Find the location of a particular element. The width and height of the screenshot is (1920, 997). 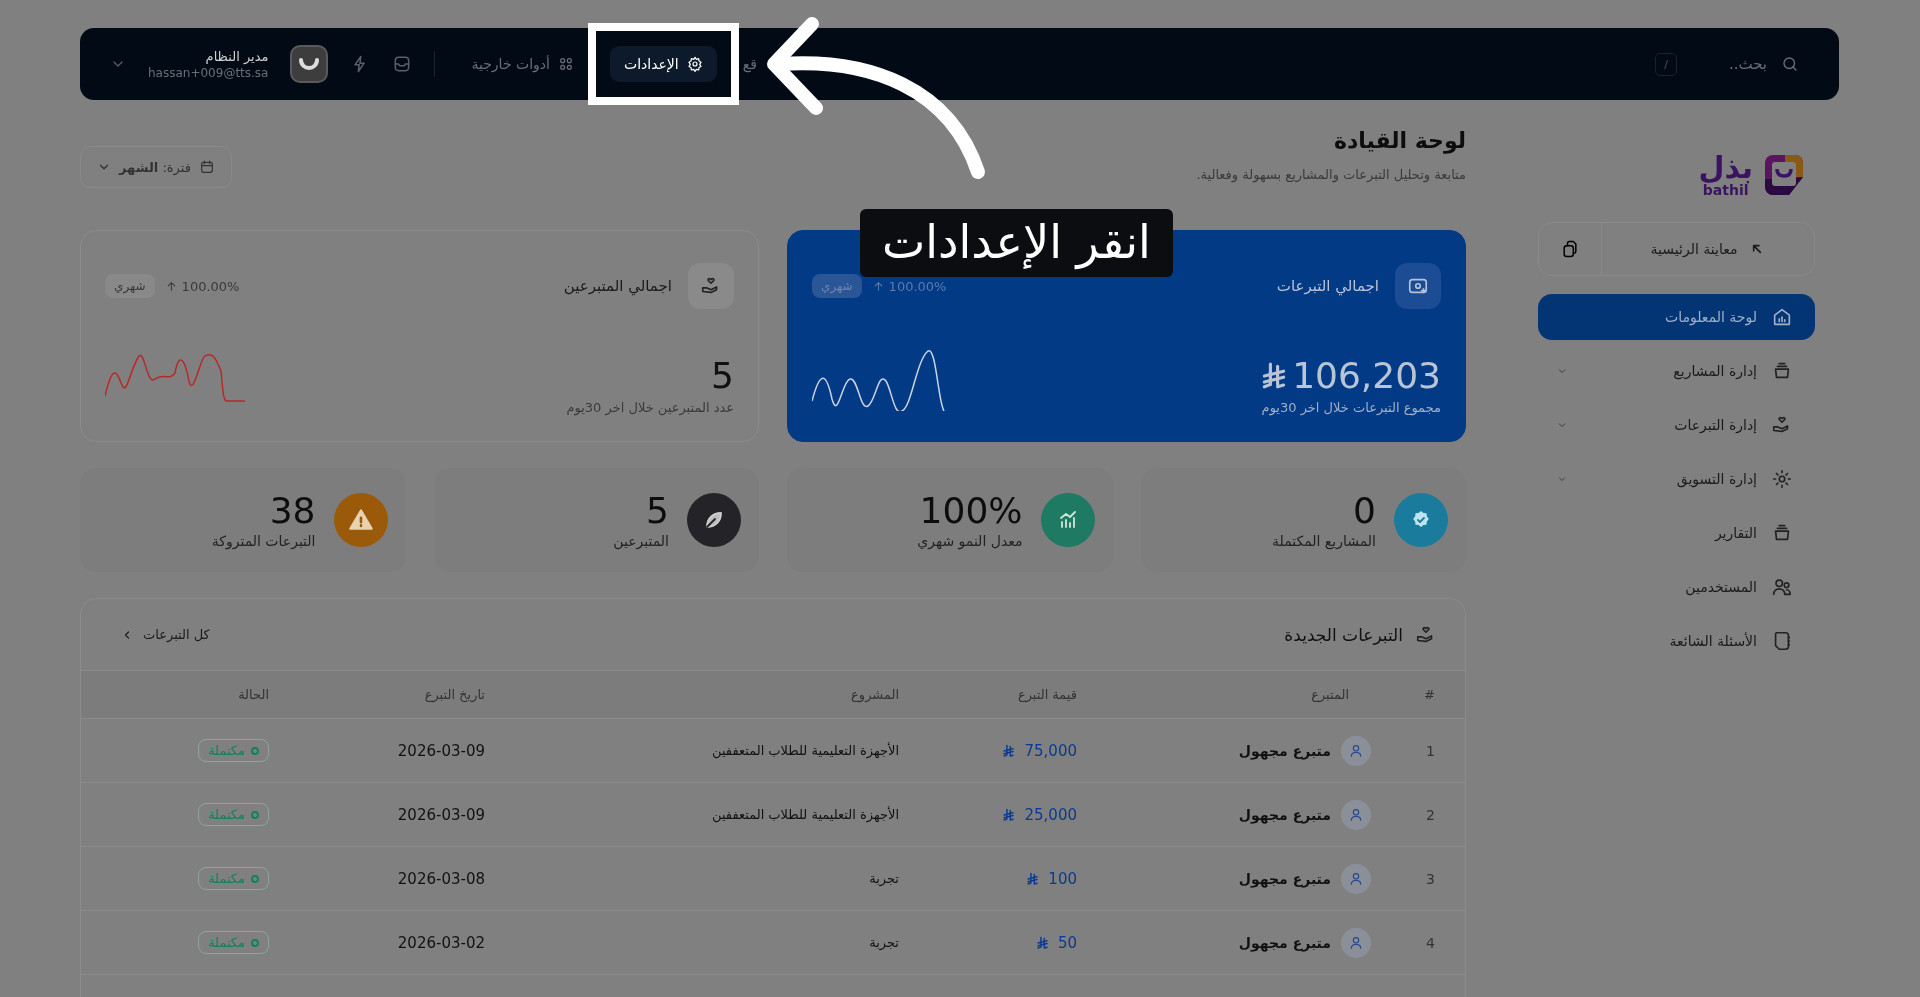

home-chart-icon is located at coordinates (1782, 317).